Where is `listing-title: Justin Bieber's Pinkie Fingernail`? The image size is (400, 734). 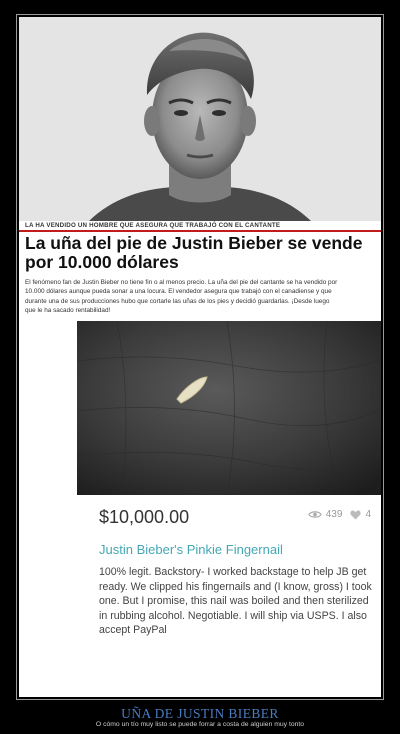 listing-title: Justin Bieber's Pinkie Fingernail is located at coordinates (191, 549).